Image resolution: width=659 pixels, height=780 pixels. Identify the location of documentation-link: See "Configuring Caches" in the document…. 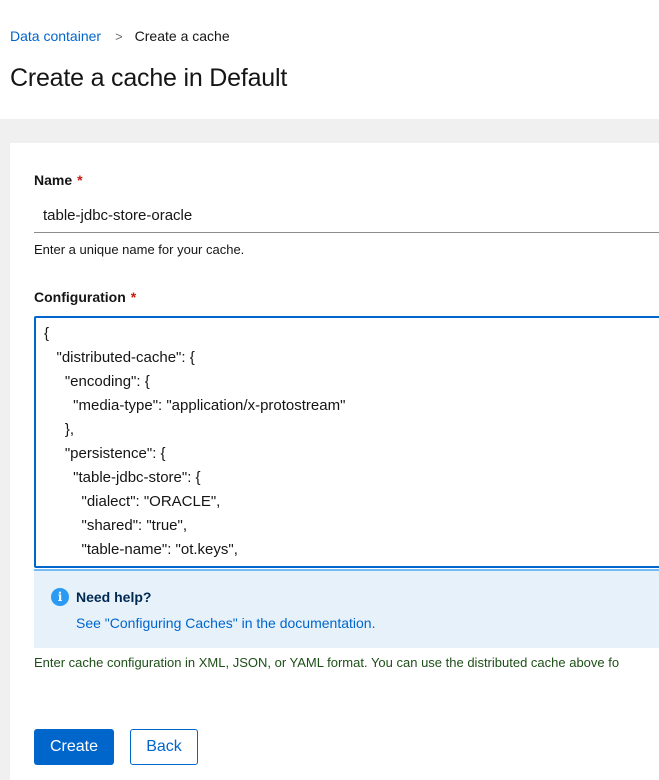
(225, 623).